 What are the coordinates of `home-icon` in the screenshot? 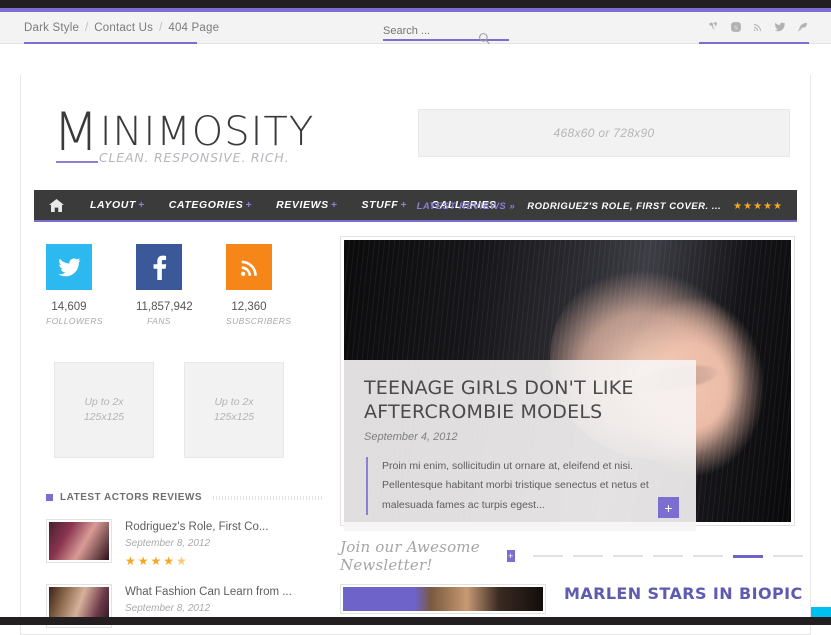 It's located at (56, 205).